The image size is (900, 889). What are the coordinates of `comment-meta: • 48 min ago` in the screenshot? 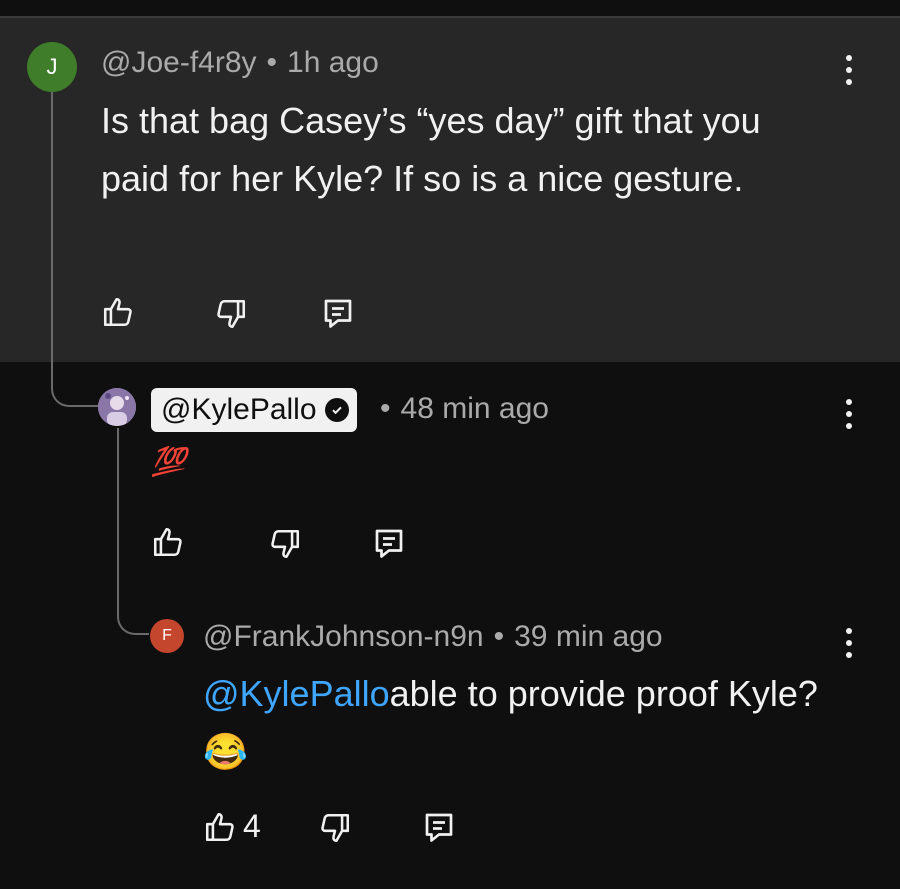 It's located at (462, 409).